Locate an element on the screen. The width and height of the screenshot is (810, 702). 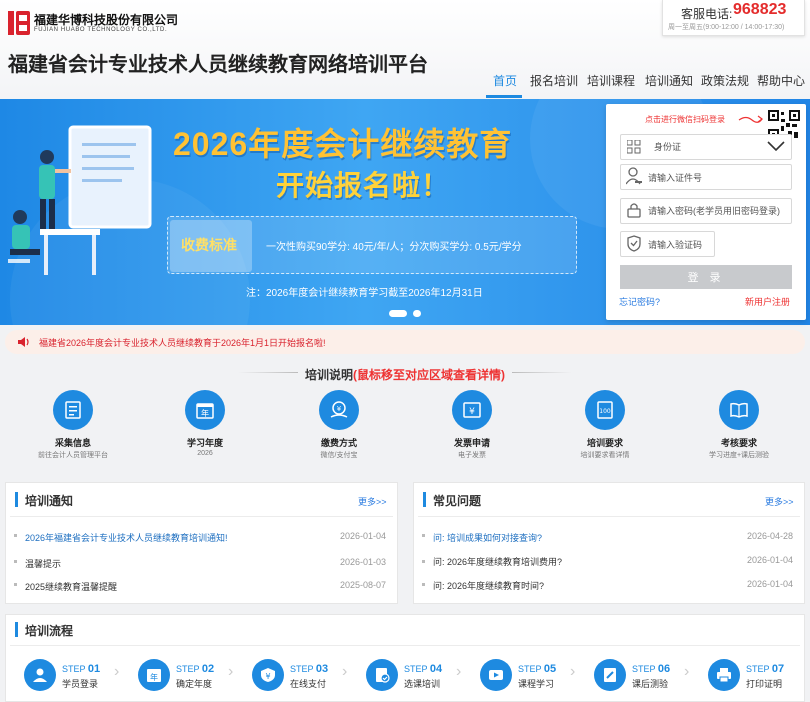
phone-number: 968823 is located at coordinates (760, 9).